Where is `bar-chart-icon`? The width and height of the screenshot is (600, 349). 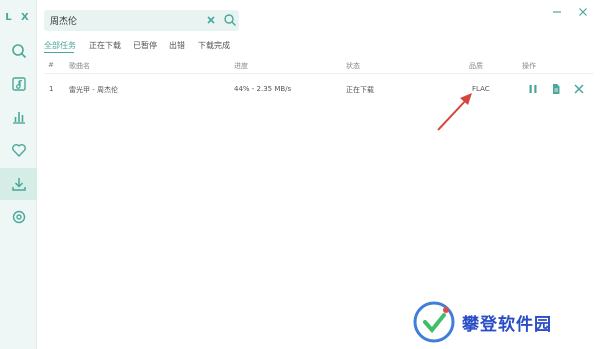 bar-chart-icon is located at coordinates (18, 118).